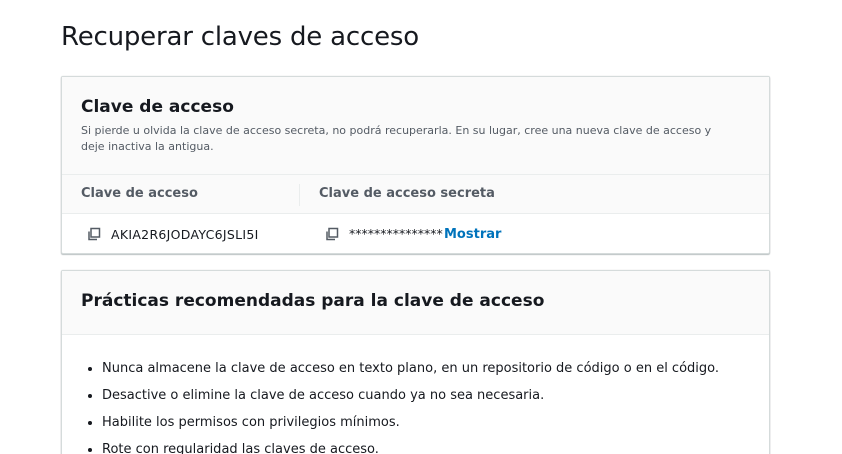 Image resolution: width=842 pixels, height=454 pixels. What do you see at coordinates (157, 107) in the screenshot?
I see `access-key-card-title: Clave de acceso` at bounding box center [157, 107].